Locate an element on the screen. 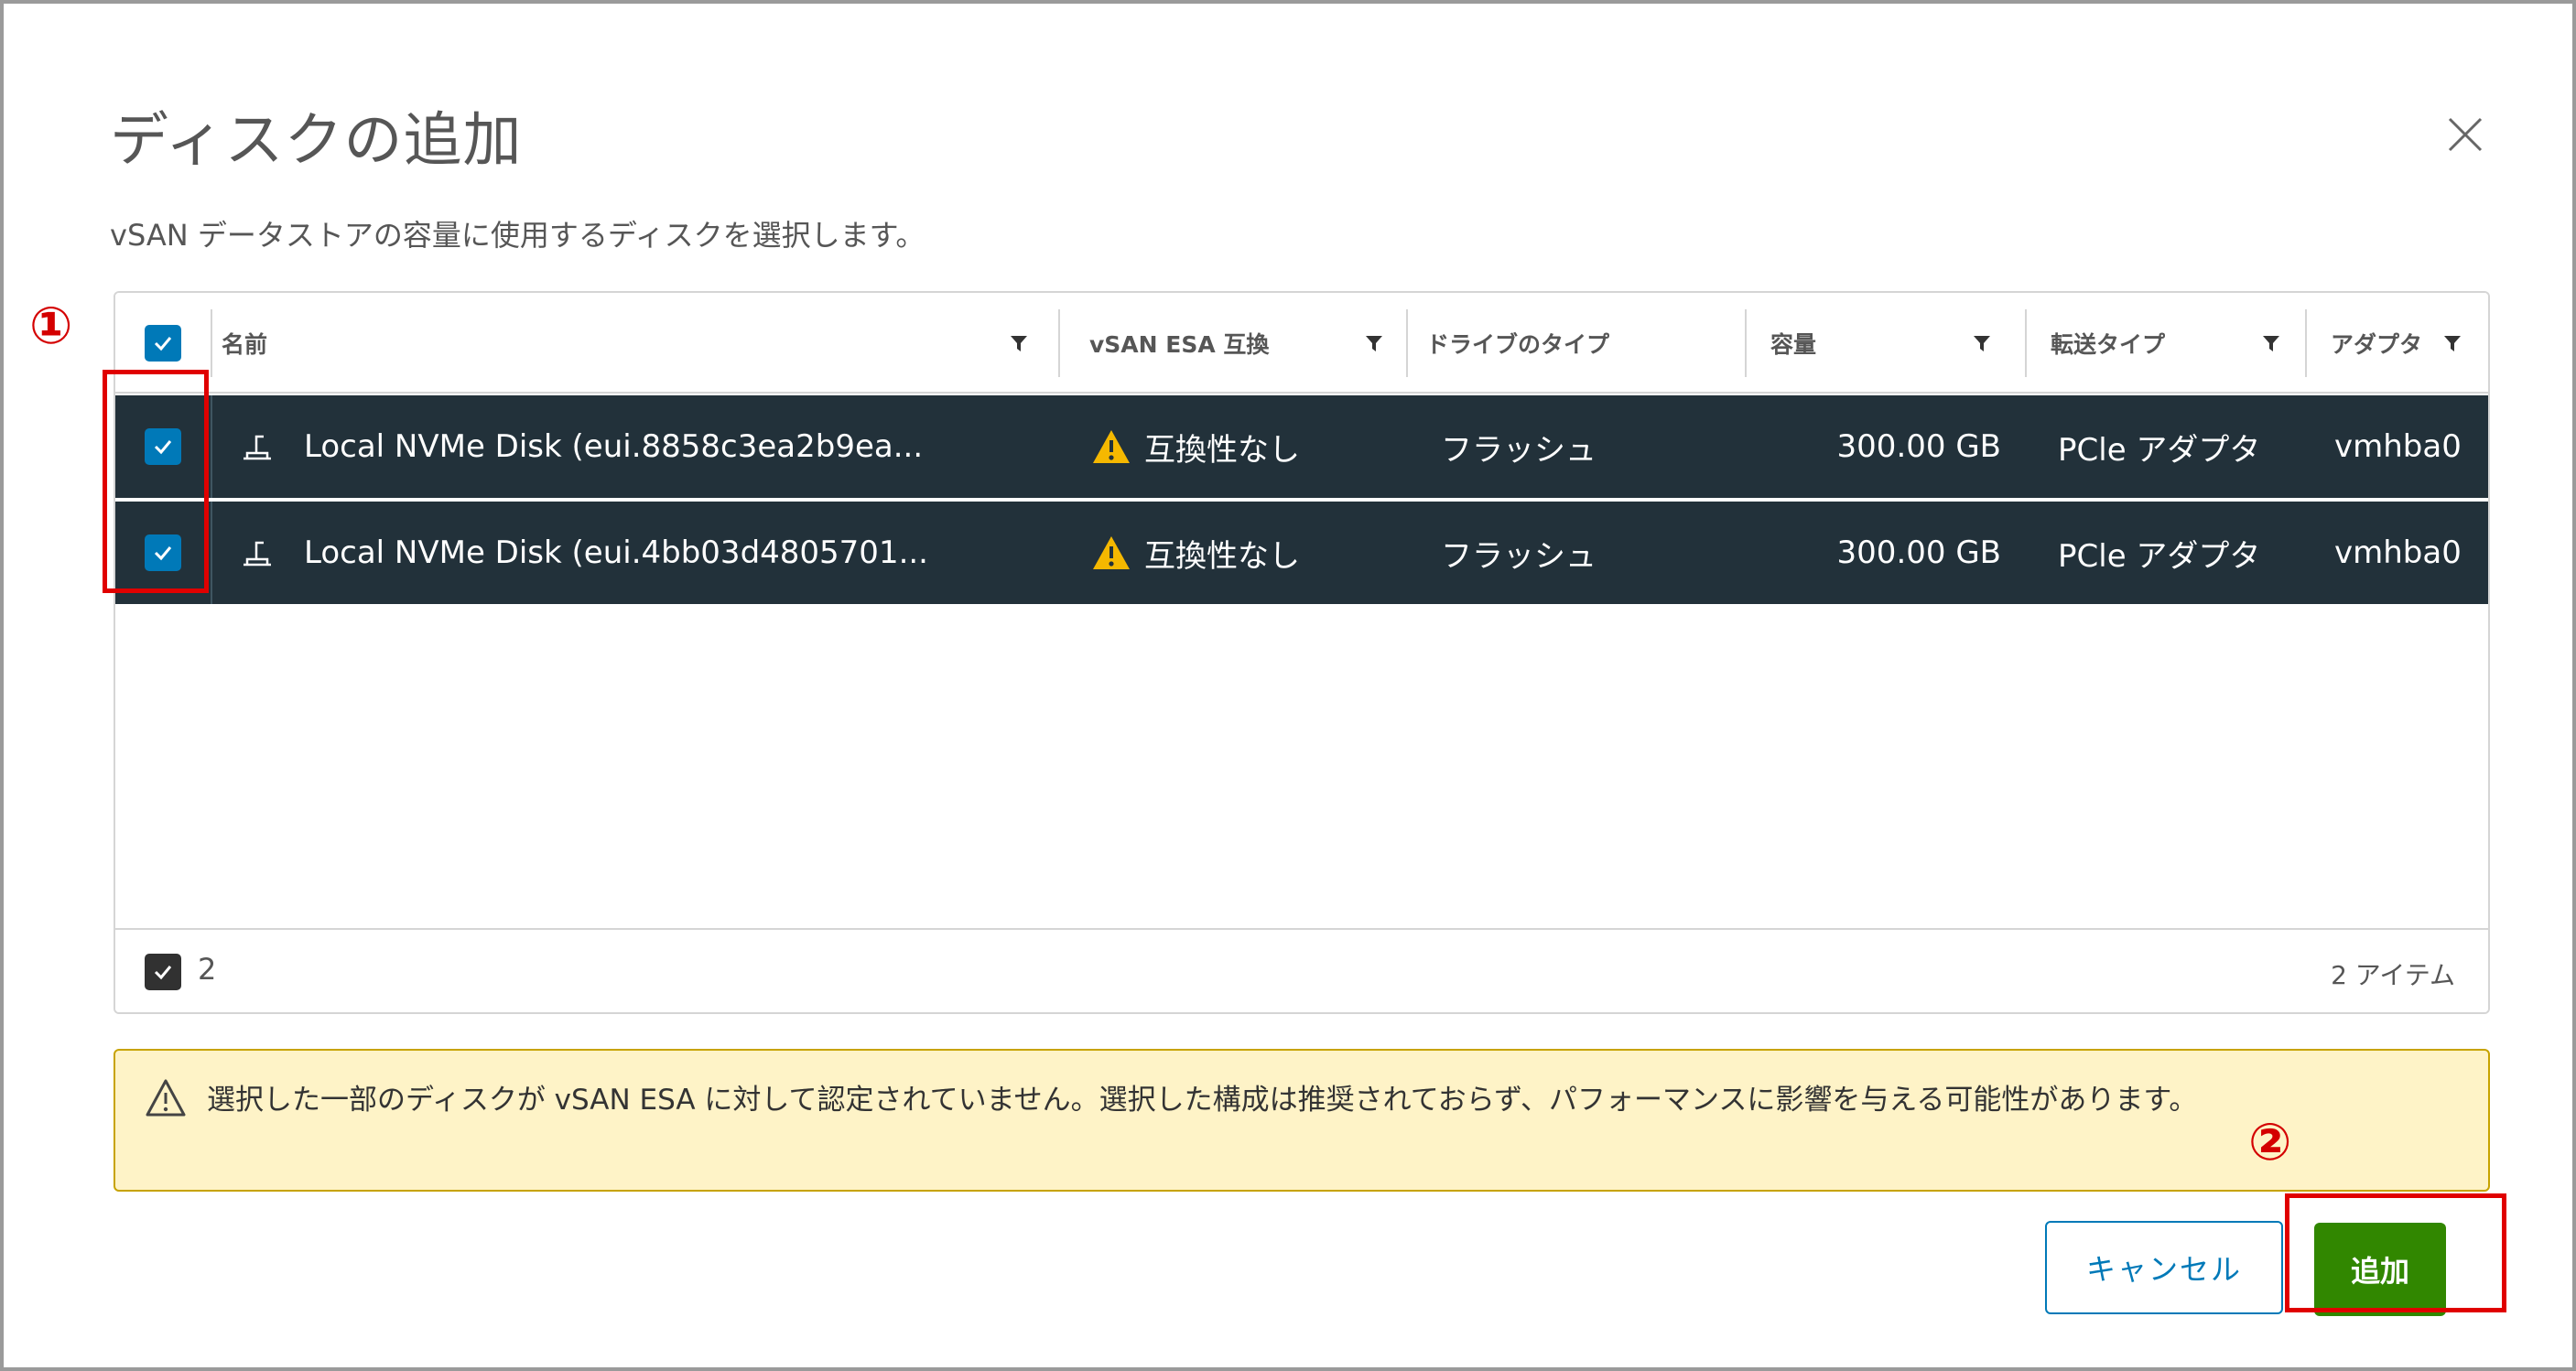  select-all-checkbox is located at coordinates (163, 343).